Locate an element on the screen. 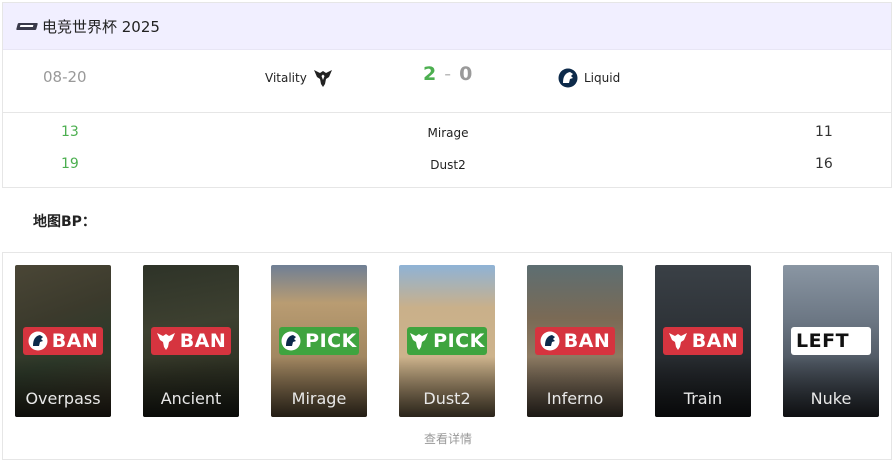 This screenshot has height=463, width=894. series-score-row: 08-20 Vitality 2-0 Liquid is located at coordinates (447, 81).